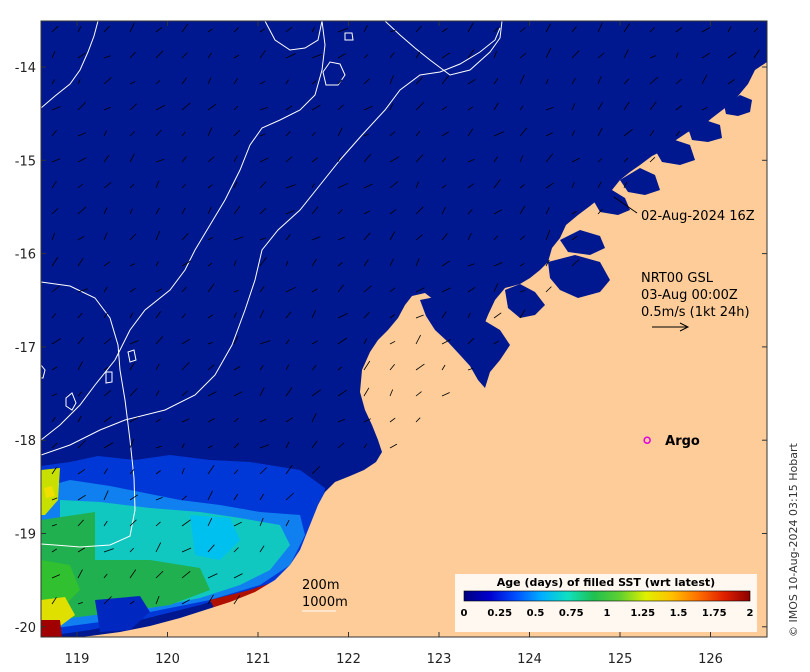 Image resolution: width=810 pixels, height=672 pixels. What do you see at coordinates (536, 613) in the screenshot?
I see `colorbar-tick-label: 0.5` at bounding box center [536, 613].